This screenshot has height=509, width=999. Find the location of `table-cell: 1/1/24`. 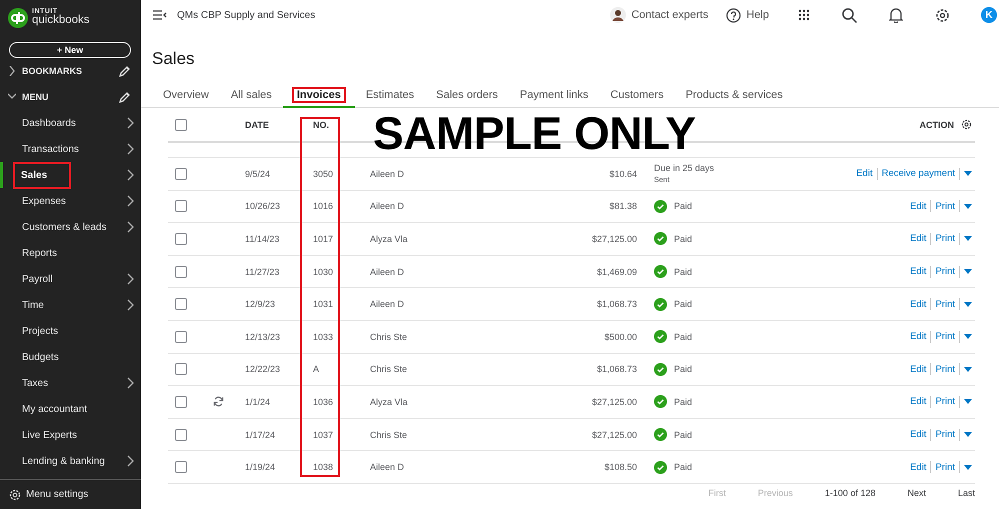

table-cell: 1/1/24 is located at coordinates (257, 401).